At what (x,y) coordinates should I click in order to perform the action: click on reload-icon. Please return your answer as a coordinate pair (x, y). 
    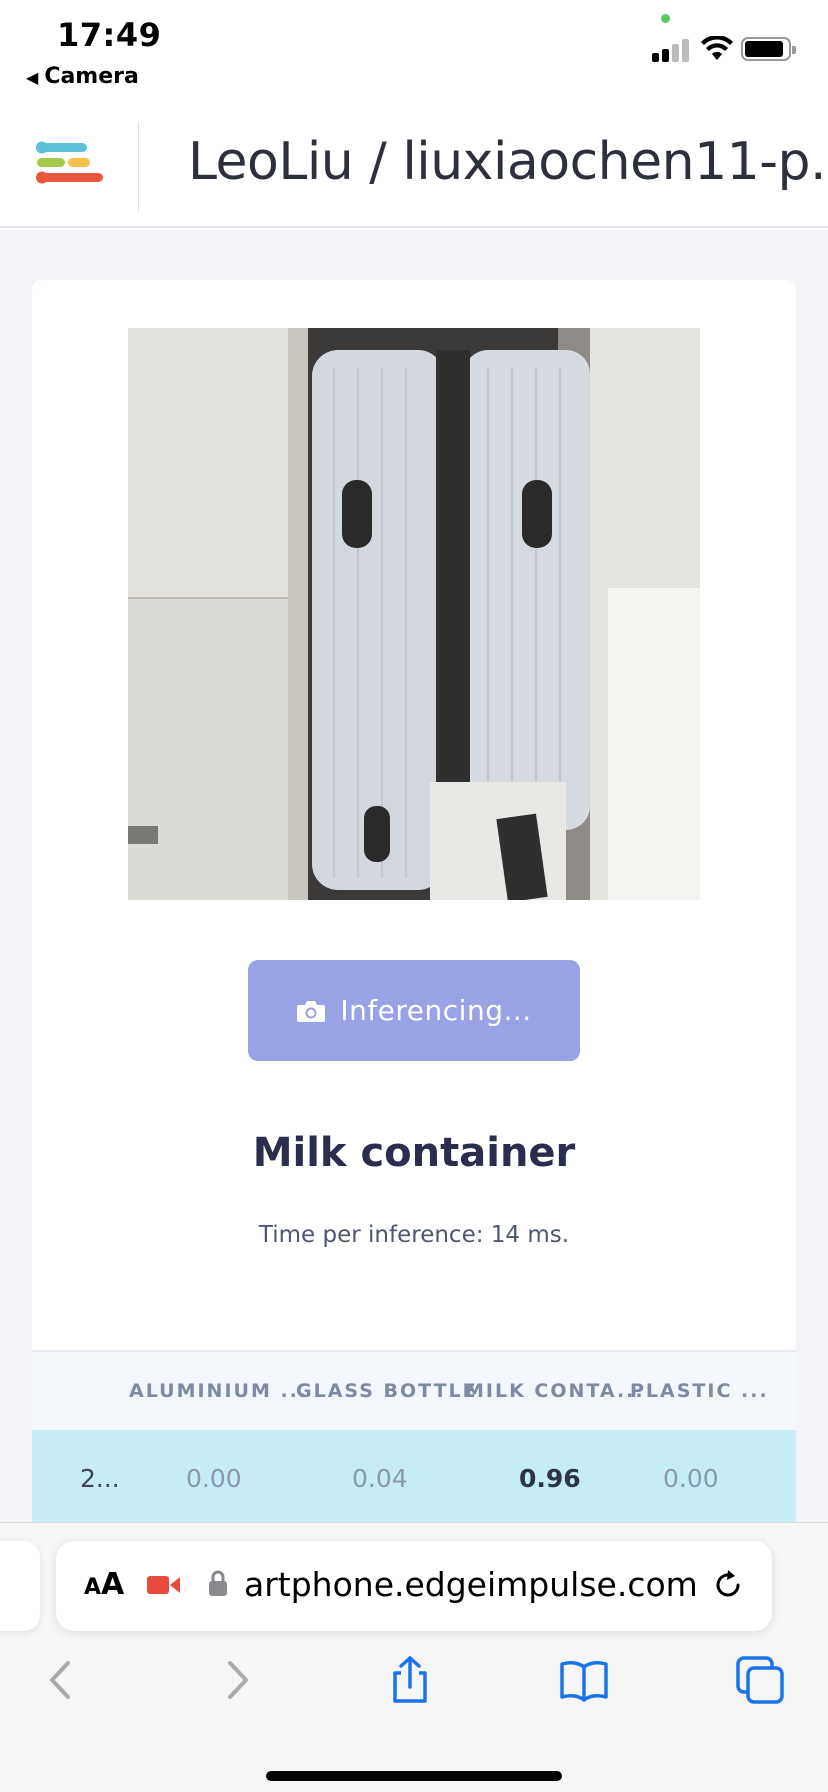
    Looking at the image, I should click on (728, 1585).